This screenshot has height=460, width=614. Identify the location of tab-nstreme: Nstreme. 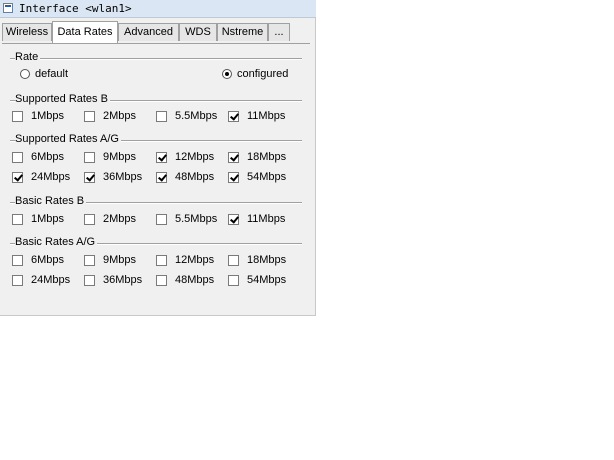
(242, 32).